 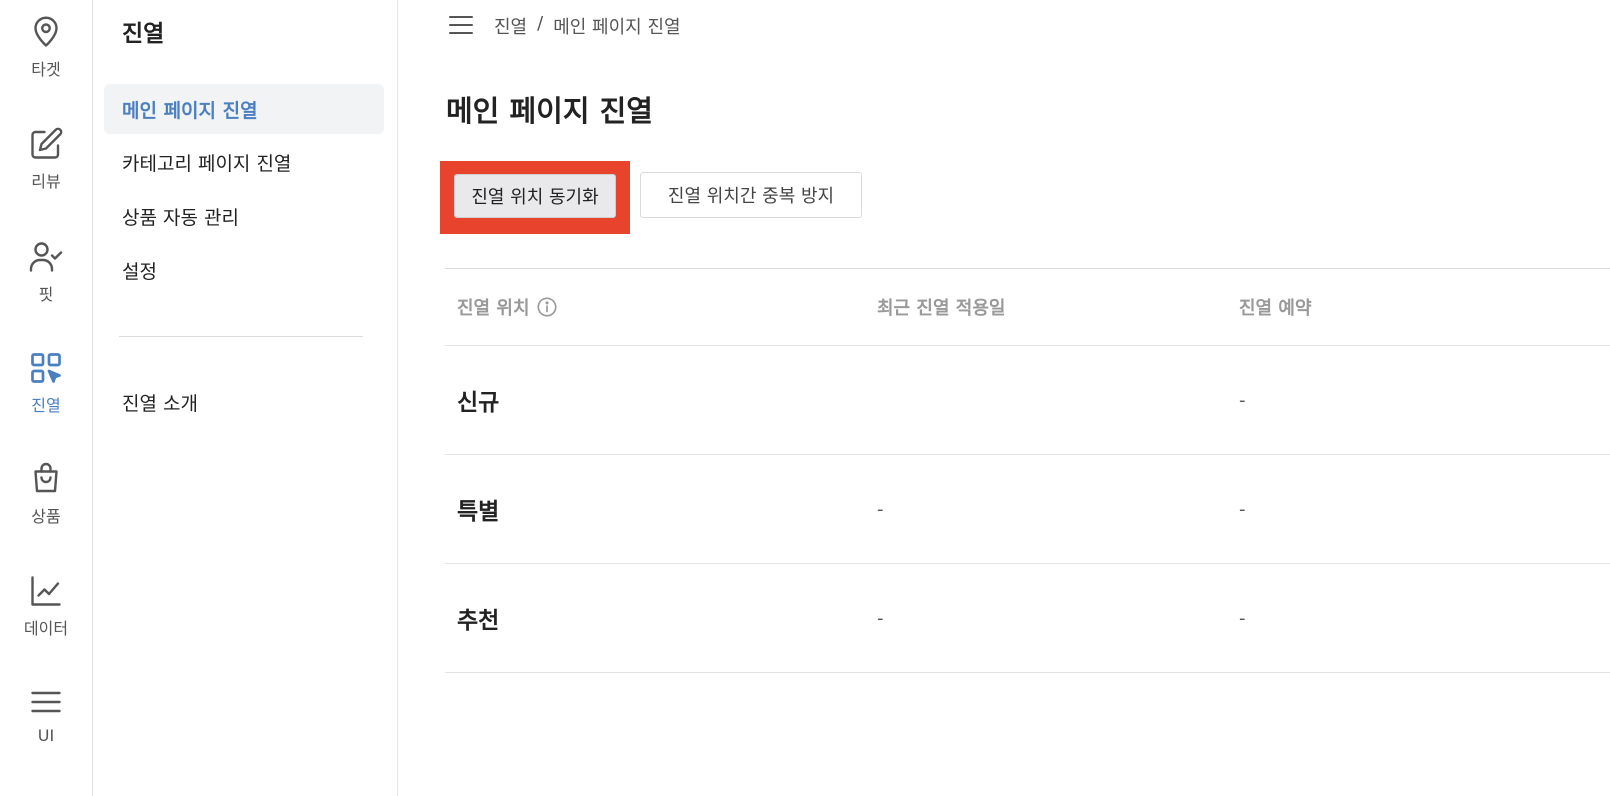 What do you see at coordinates (46, 257) in the screenshot?
I see `user-check-icon` at bounding box center [46, 257].